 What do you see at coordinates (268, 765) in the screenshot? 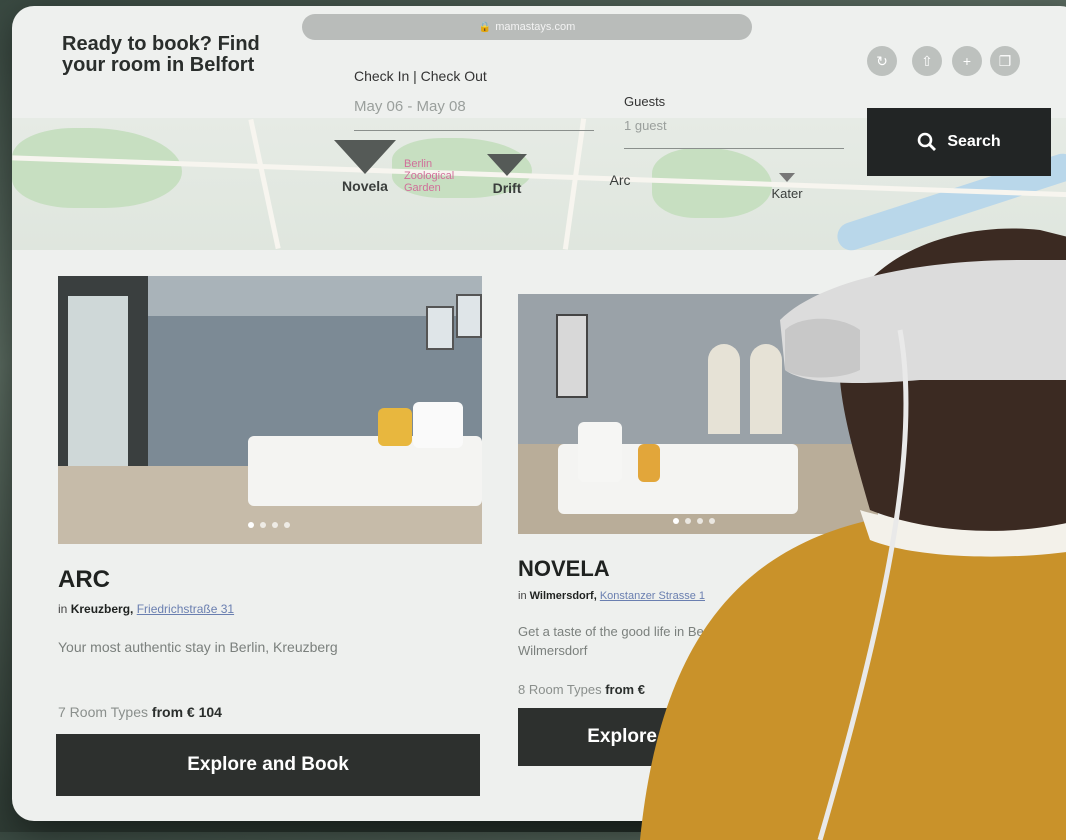
I see `explore-and-book-button: Explore and Book` at bounding box center [268, 765].